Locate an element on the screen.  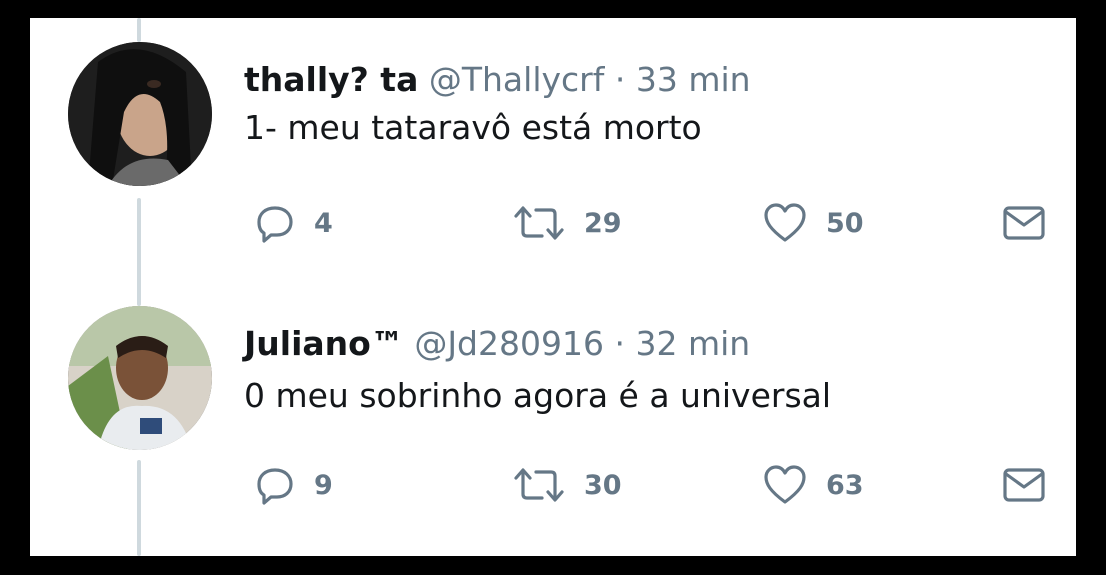
retweet-count: 30 is located at coordinates (603, 485).